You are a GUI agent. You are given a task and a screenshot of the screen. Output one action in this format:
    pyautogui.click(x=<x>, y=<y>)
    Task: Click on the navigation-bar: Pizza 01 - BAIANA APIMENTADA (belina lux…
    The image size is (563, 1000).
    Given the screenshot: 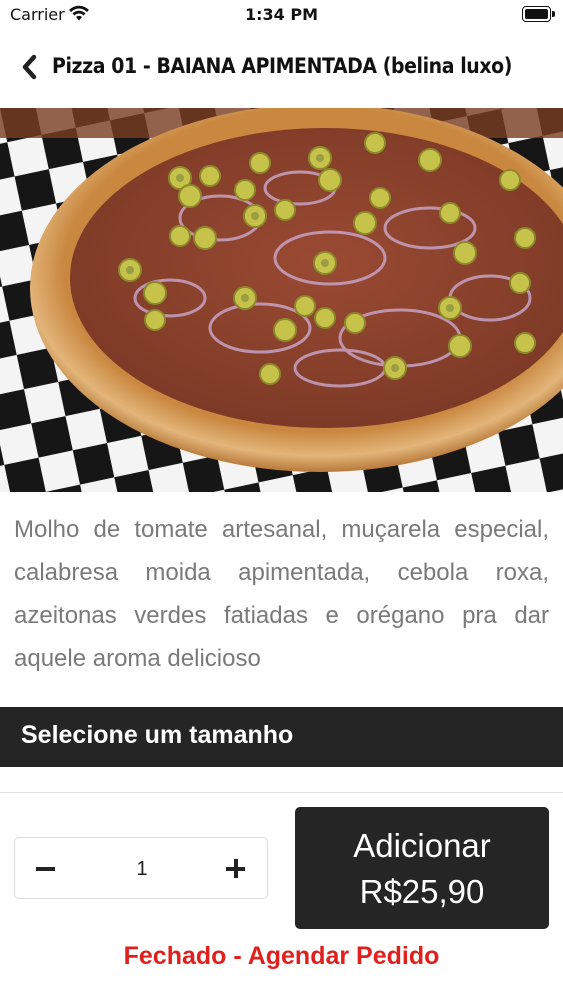 What is the action you would take?
    pyautogui.click(x=281, y=68)
    